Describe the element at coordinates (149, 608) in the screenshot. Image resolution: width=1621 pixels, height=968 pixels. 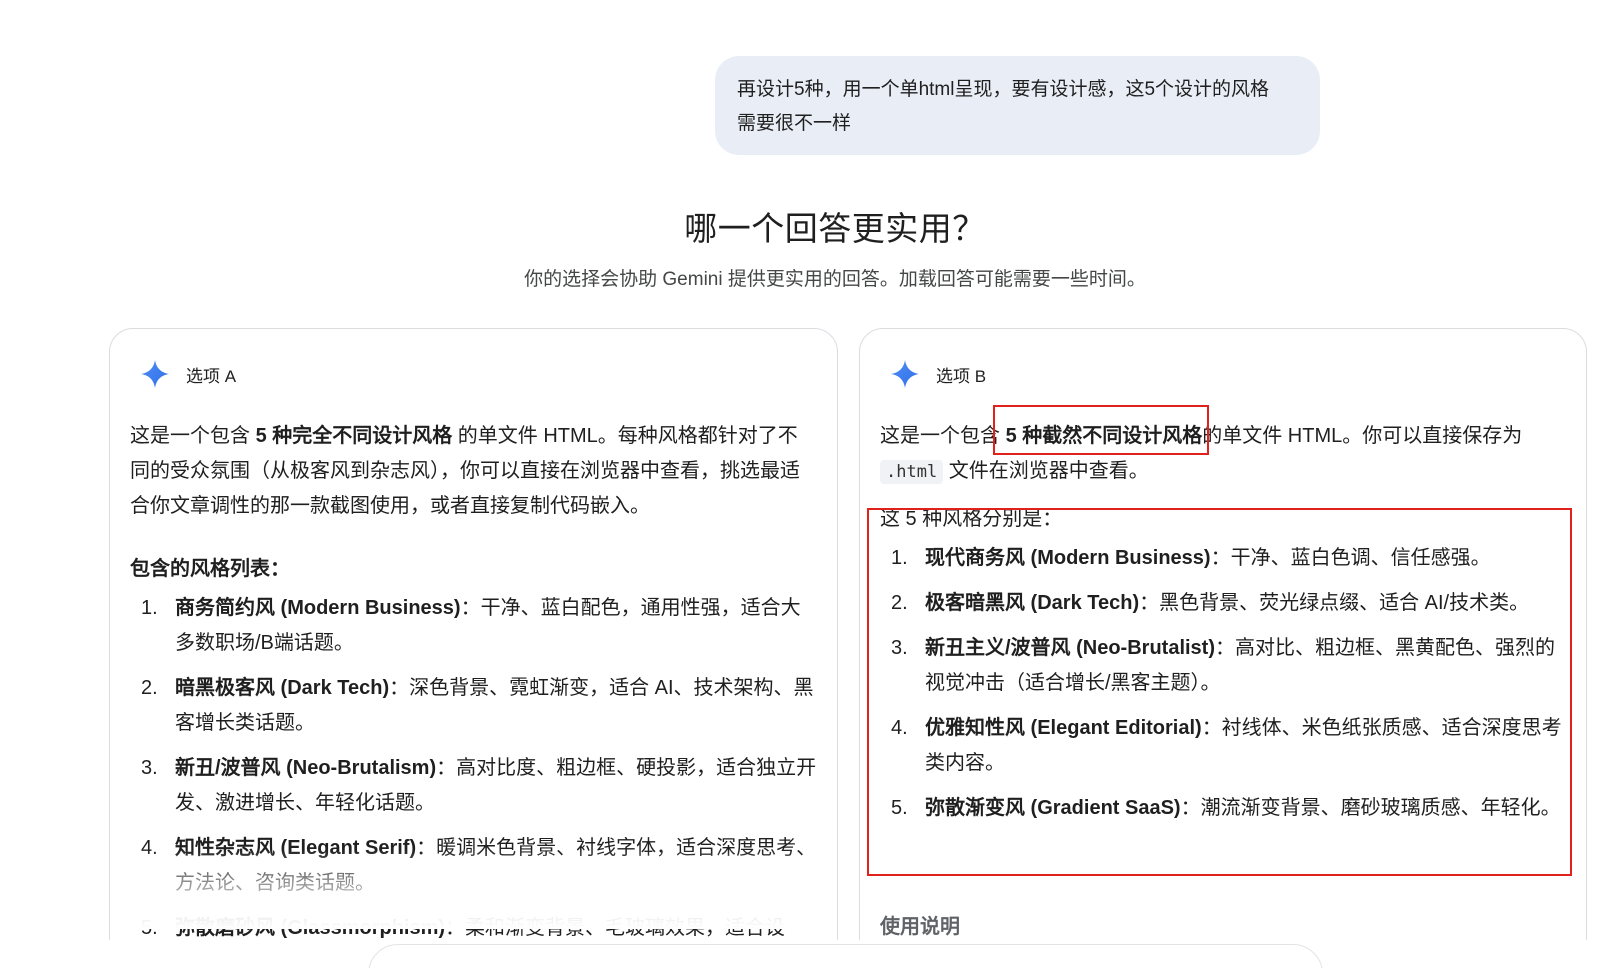
I see `list-item-number: 1.` at that location.